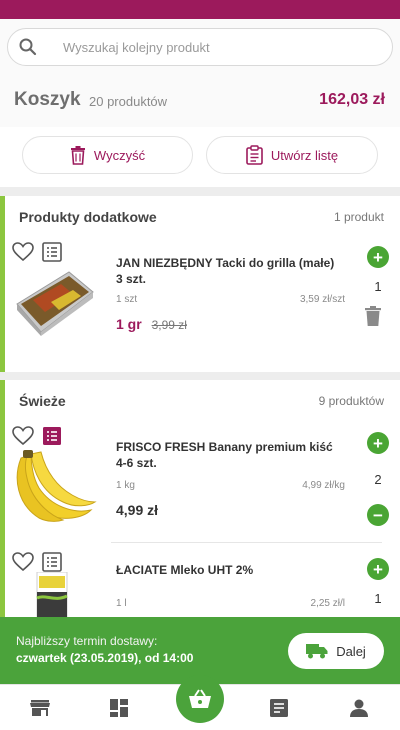  I want to click on basket-actions: Wyczyść Utwórz listę, so click(200, 157).